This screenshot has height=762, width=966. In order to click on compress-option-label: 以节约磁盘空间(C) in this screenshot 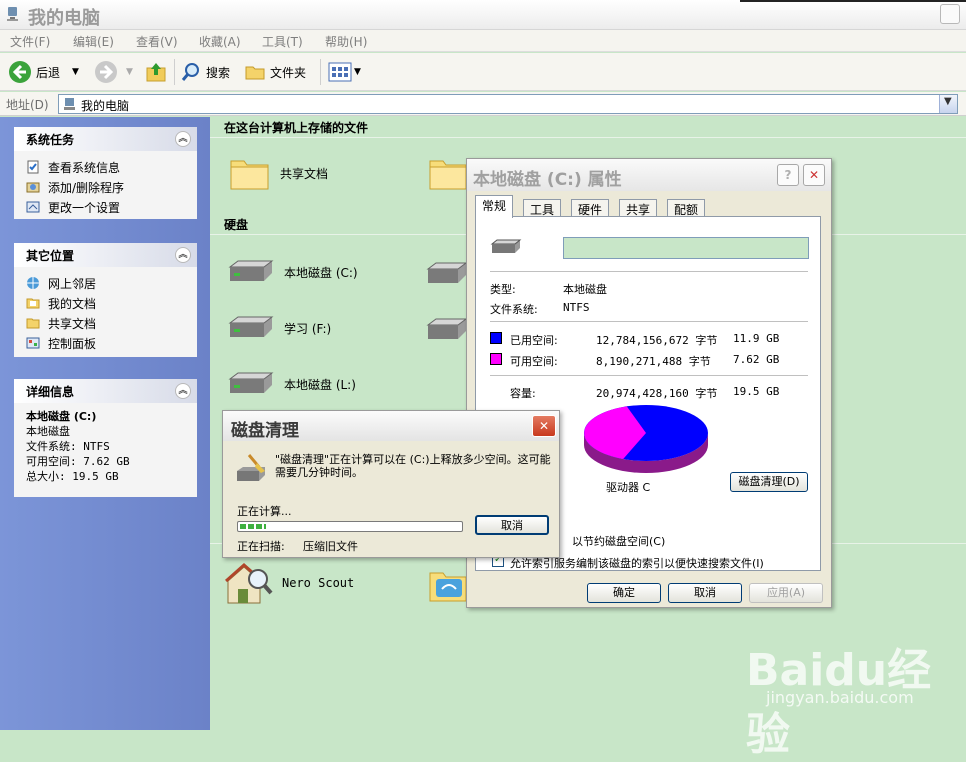, I will do `click(619, 541)`.